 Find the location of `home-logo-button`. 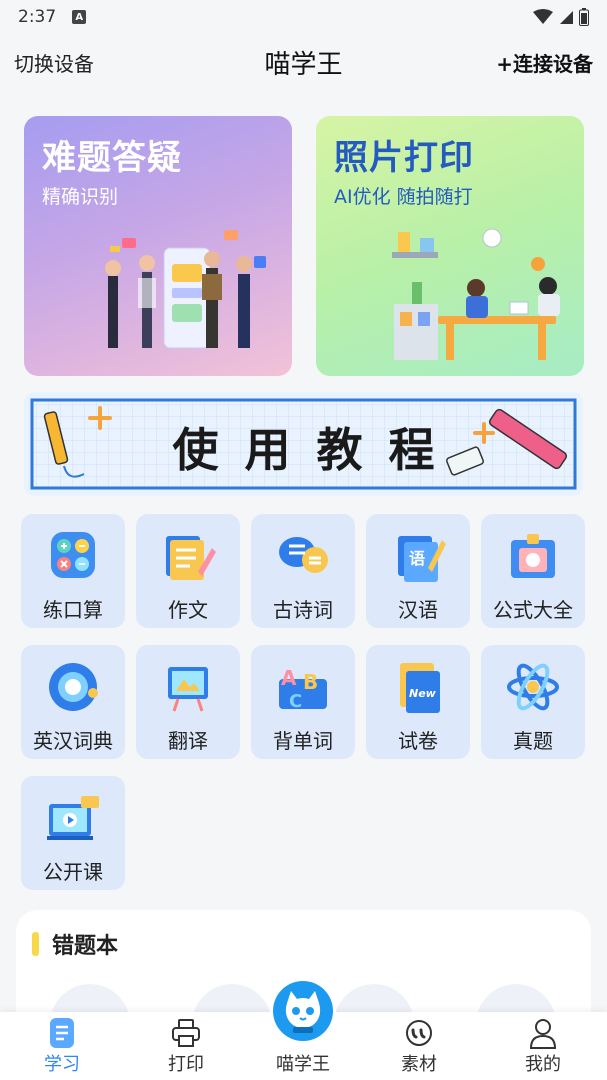

home-logo-button is located at coordinates (303, 1011).